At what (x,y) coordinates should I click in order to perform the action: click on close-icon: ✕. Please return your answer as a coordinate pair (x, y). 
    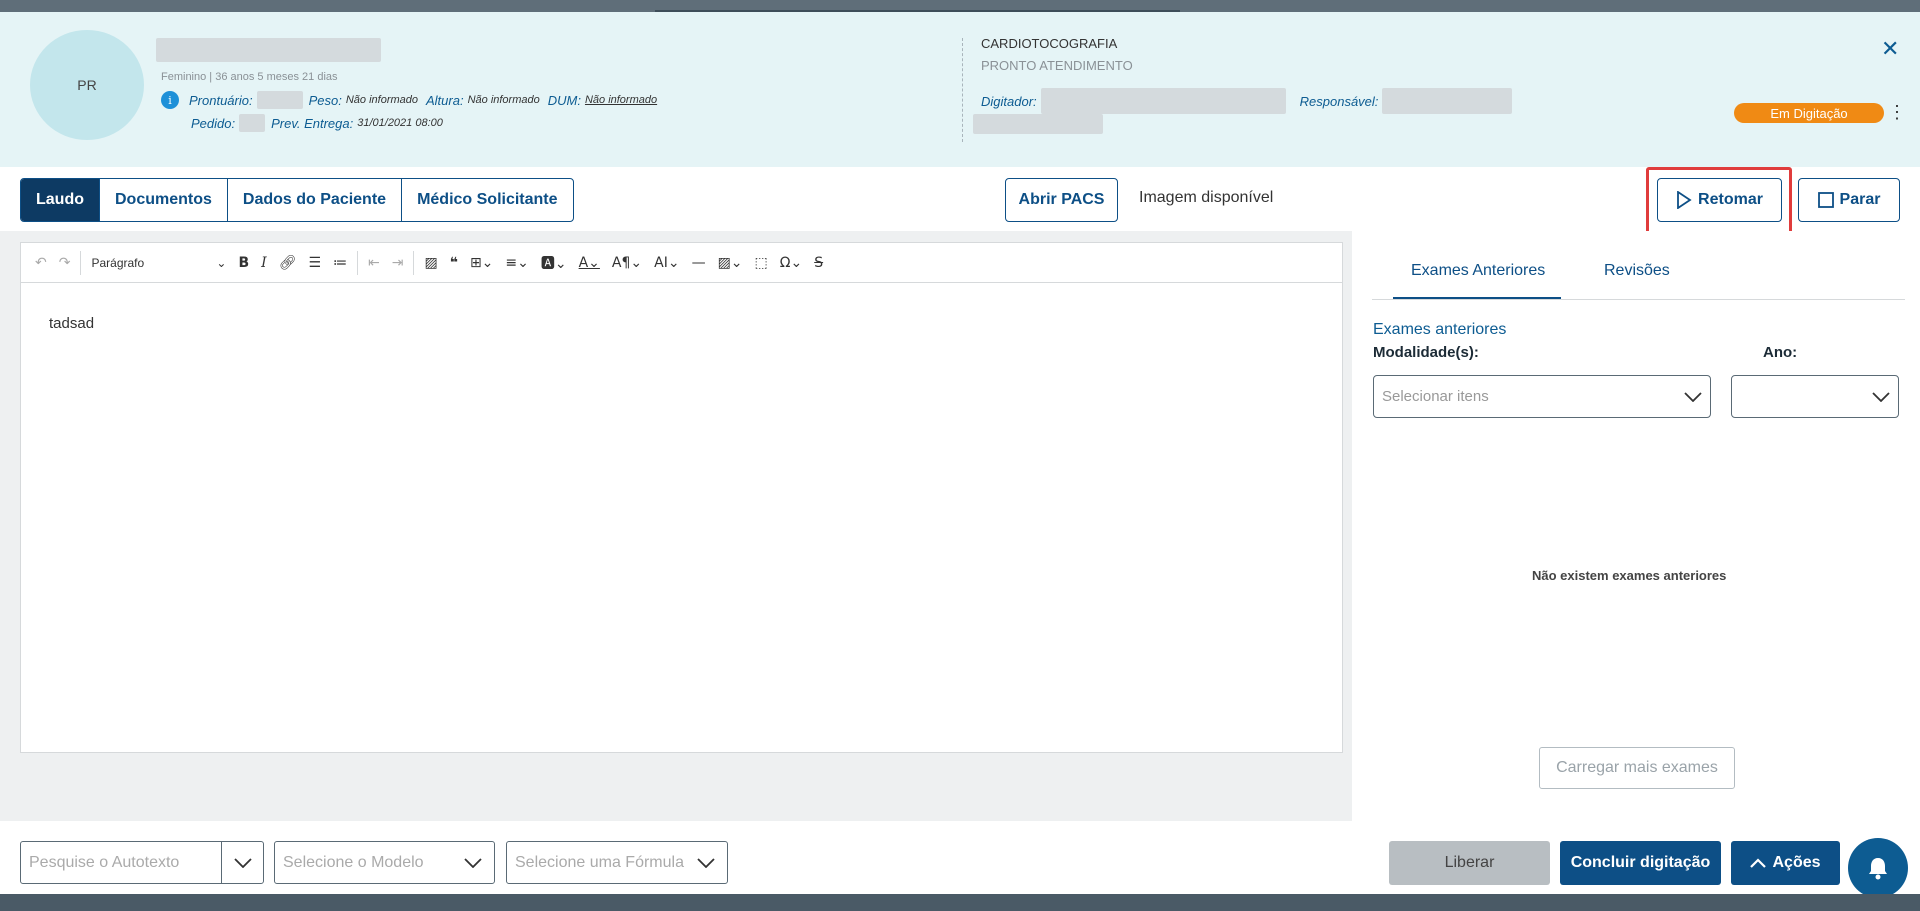
    Looking at the image, I should click on (1890, 49).